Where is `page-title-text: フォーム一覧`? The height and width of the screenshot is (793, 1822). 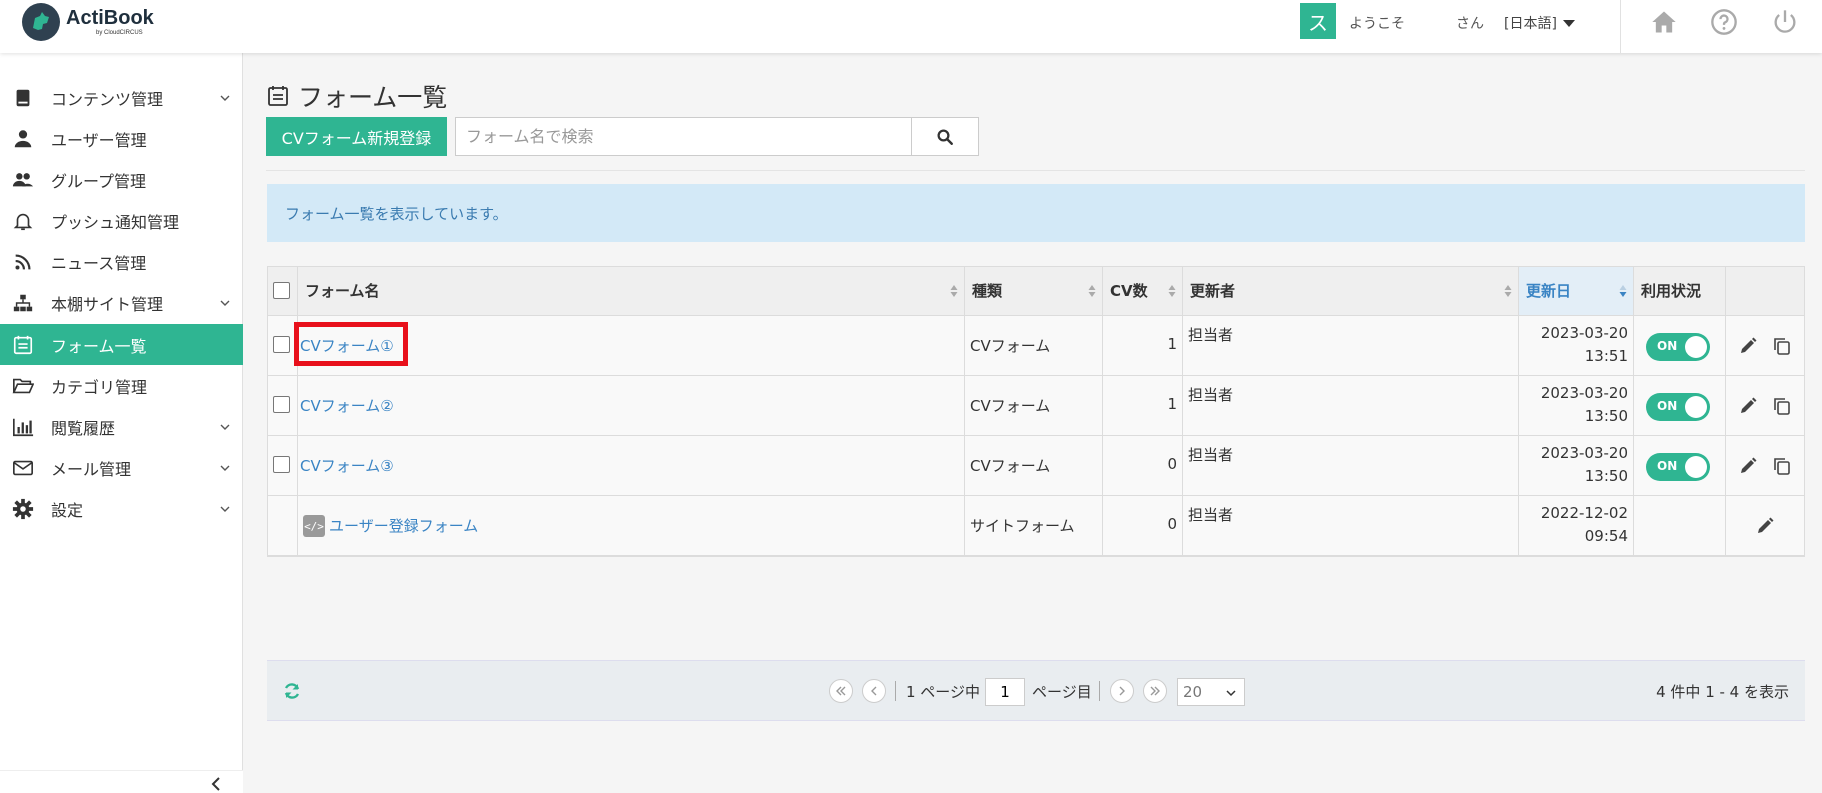
page-title-text: フォーム一覧 is located at coordinates (373, 97).